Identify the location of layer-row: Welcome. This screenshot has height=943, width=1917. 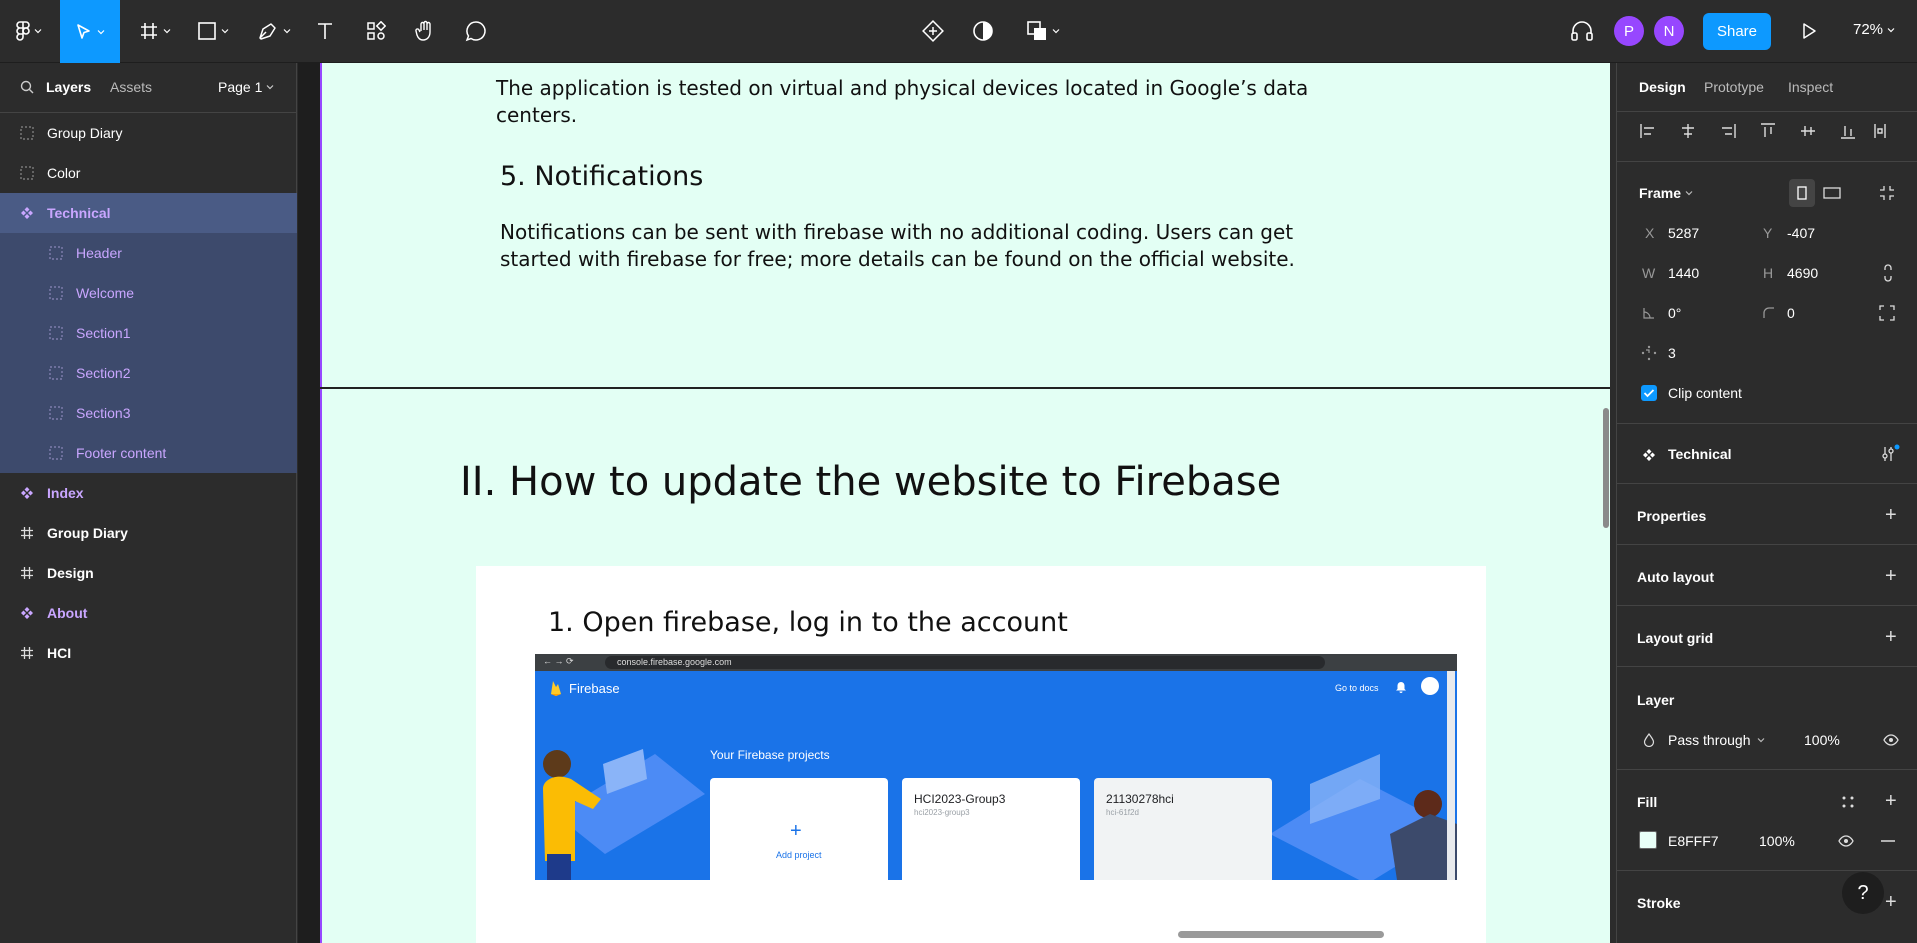
(148, 293).